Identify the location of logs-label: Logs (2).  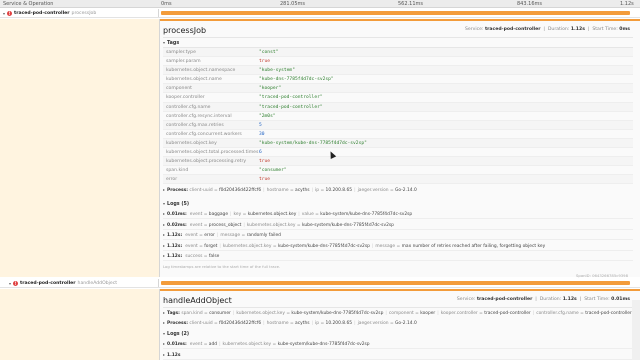
(178, 334).